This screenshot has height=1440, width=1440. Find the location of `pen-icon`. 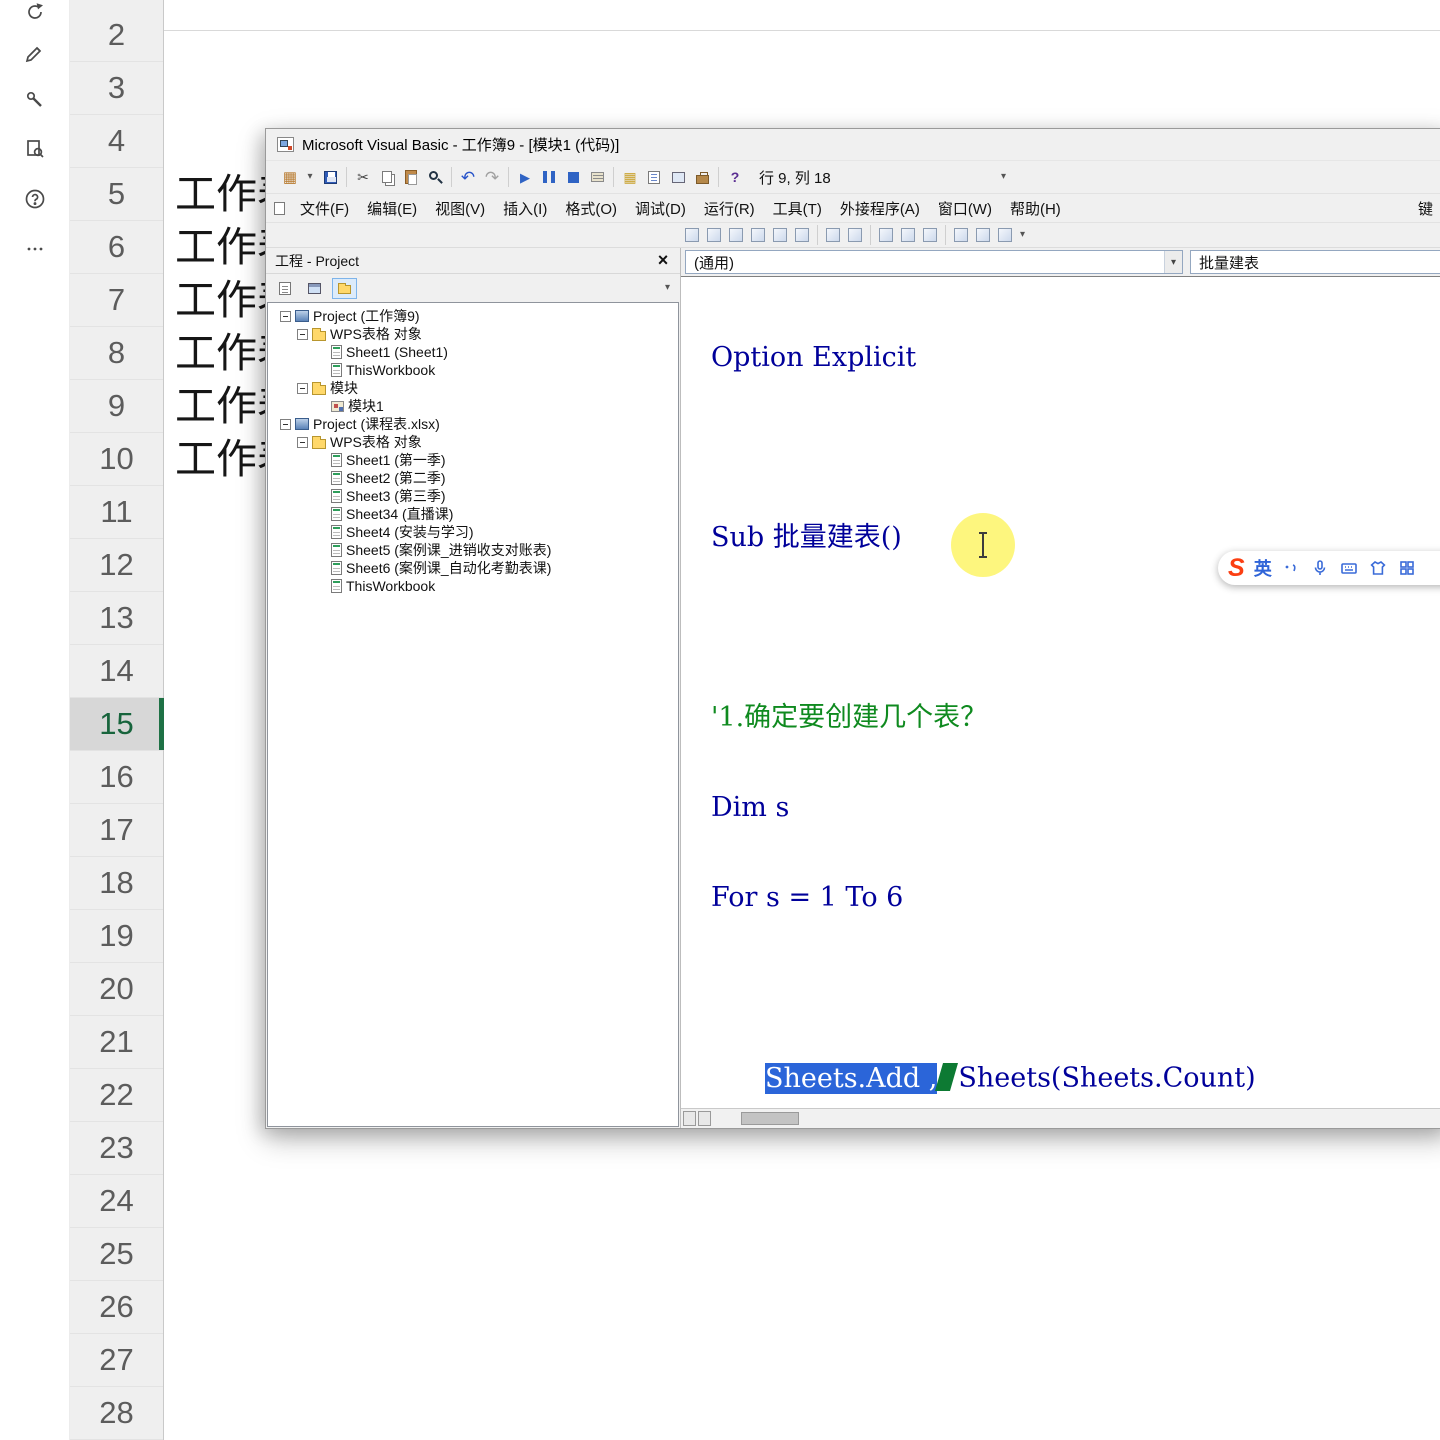

pen-icon is located at coordinates (35, 51).